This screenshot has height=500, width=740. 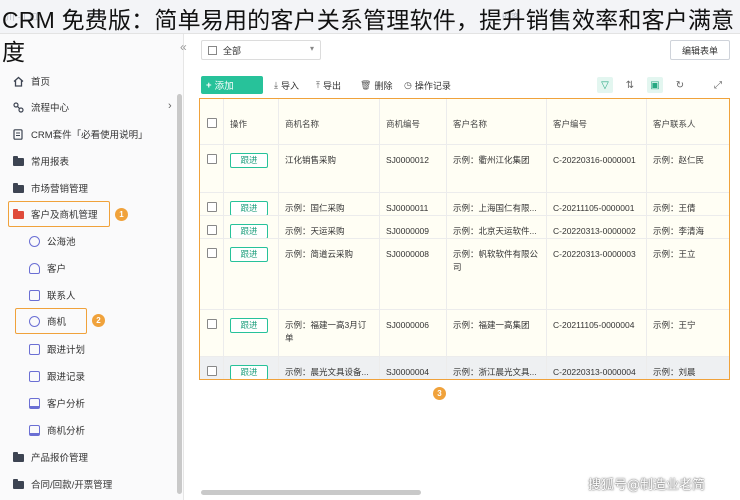 What do you see at coordinates (605, 85) in the screenshot?
I see `filter-icon: ▽` at bounding box center [605, 85].